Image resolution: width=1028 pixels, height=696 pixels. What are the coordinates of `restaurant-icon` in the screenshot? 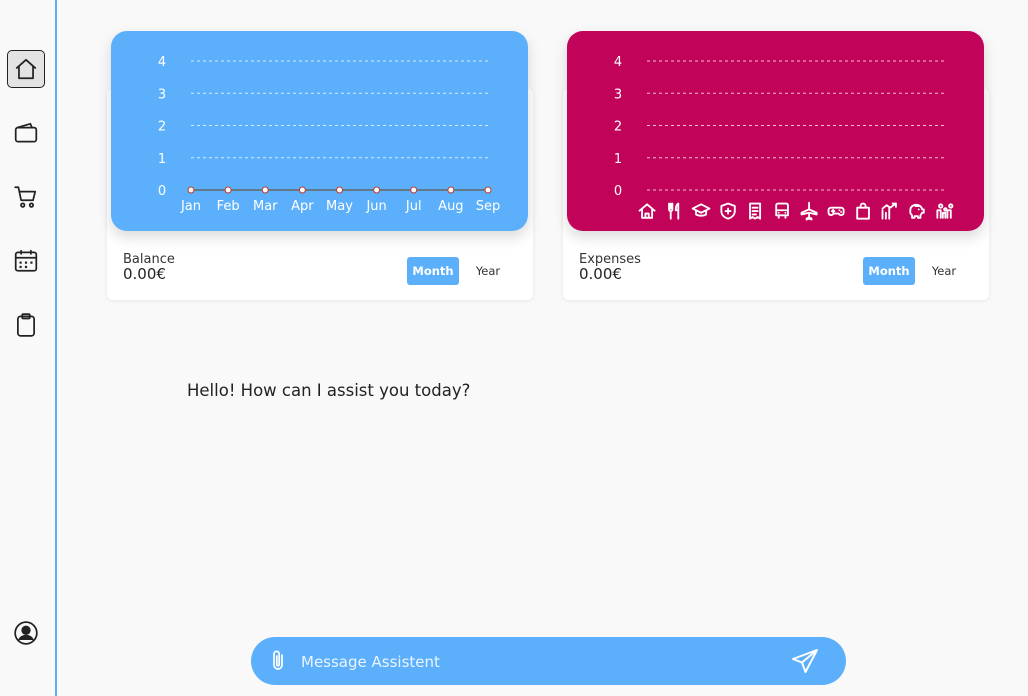 It's located at (674, 211).